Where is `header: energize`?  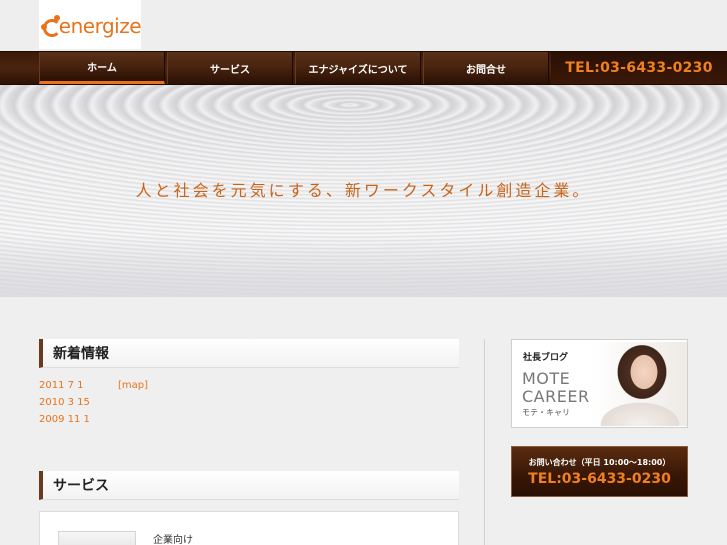
header: energize is located at coordinates (363, 25).